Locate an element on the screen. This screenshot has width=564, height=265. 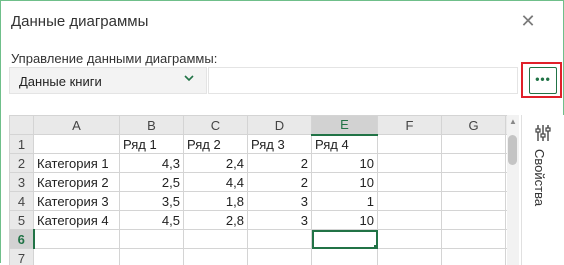
table-row: 2Категория 14,32,4210 is located at coordinates (261, 163).